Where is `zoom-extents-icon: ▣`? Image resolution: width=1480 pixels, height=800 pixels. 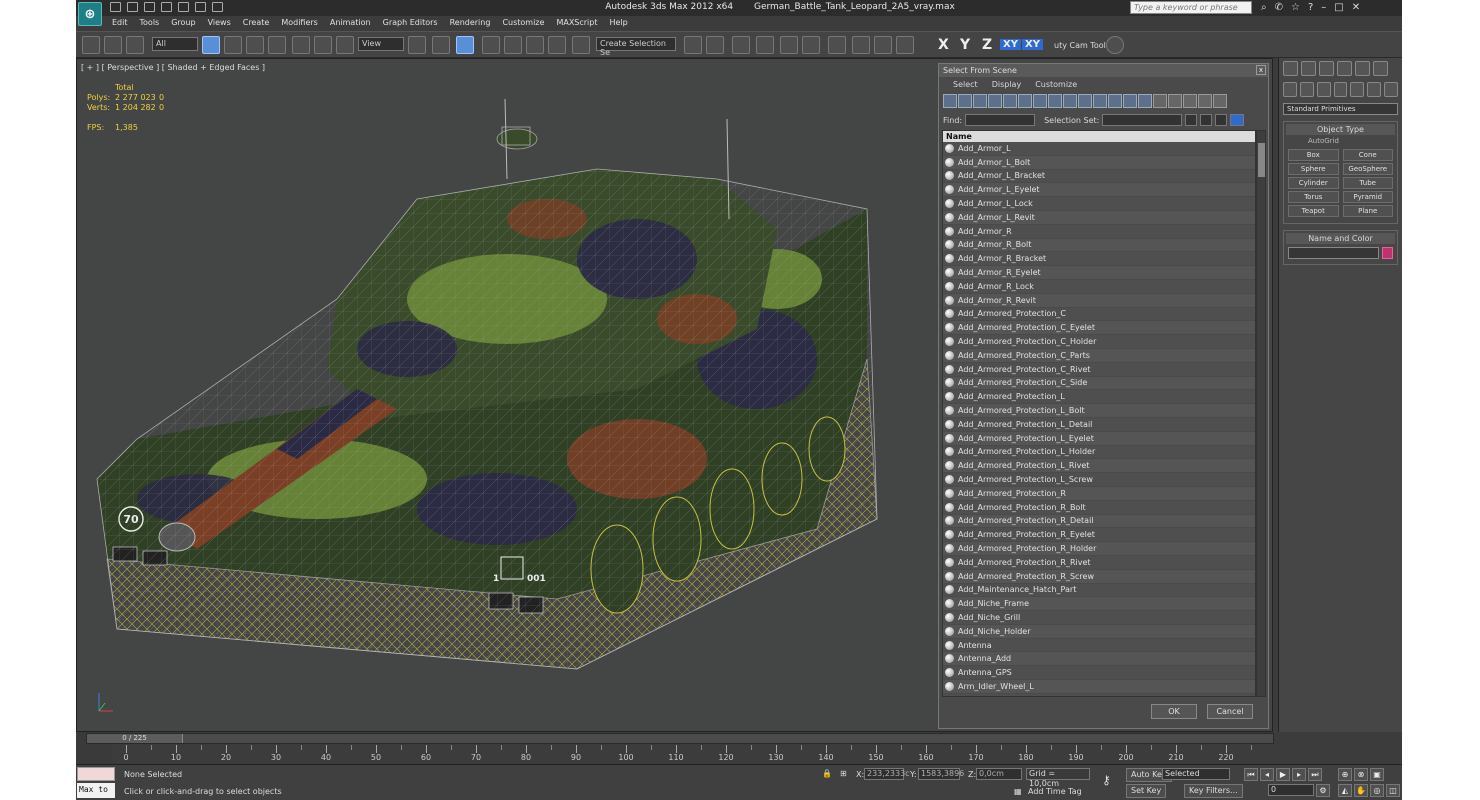
zoom-extents-icon: ▣ is located at coordinates (1377, 774).